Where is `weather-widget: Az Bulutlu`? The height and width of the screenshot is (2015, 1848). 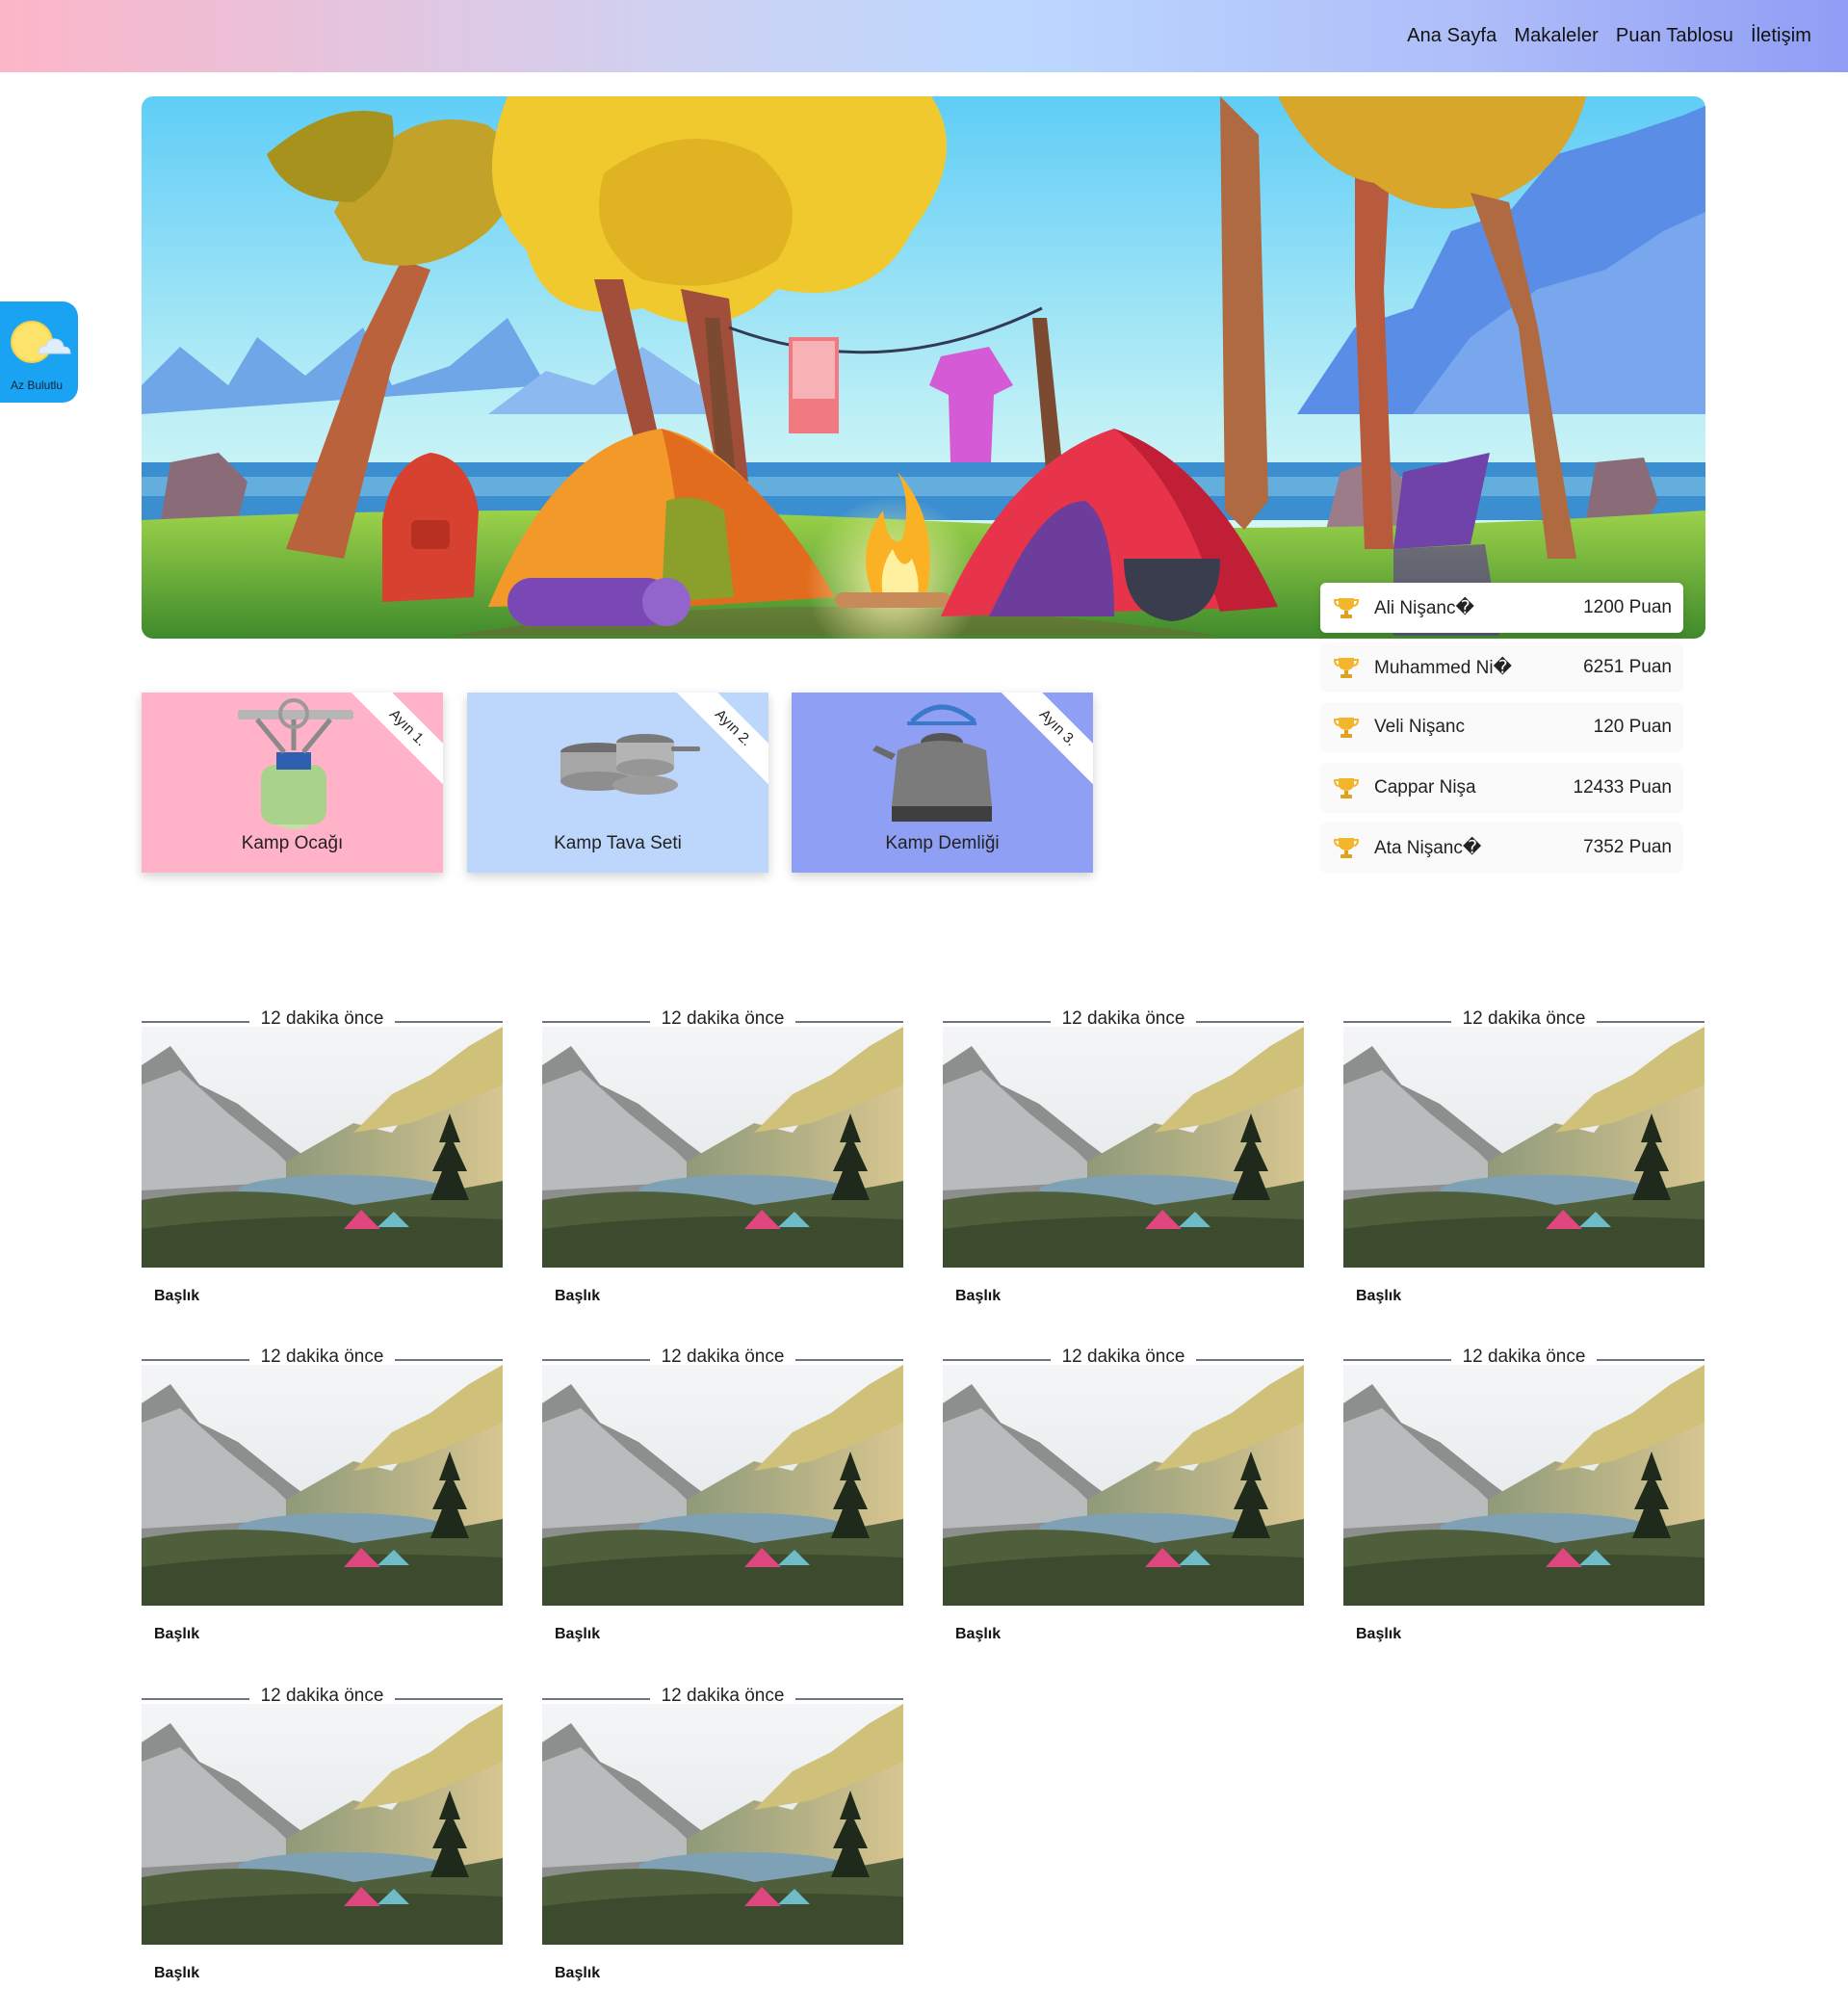
weather-widget: Az Bulutlu is located at coordinates (39, 352).